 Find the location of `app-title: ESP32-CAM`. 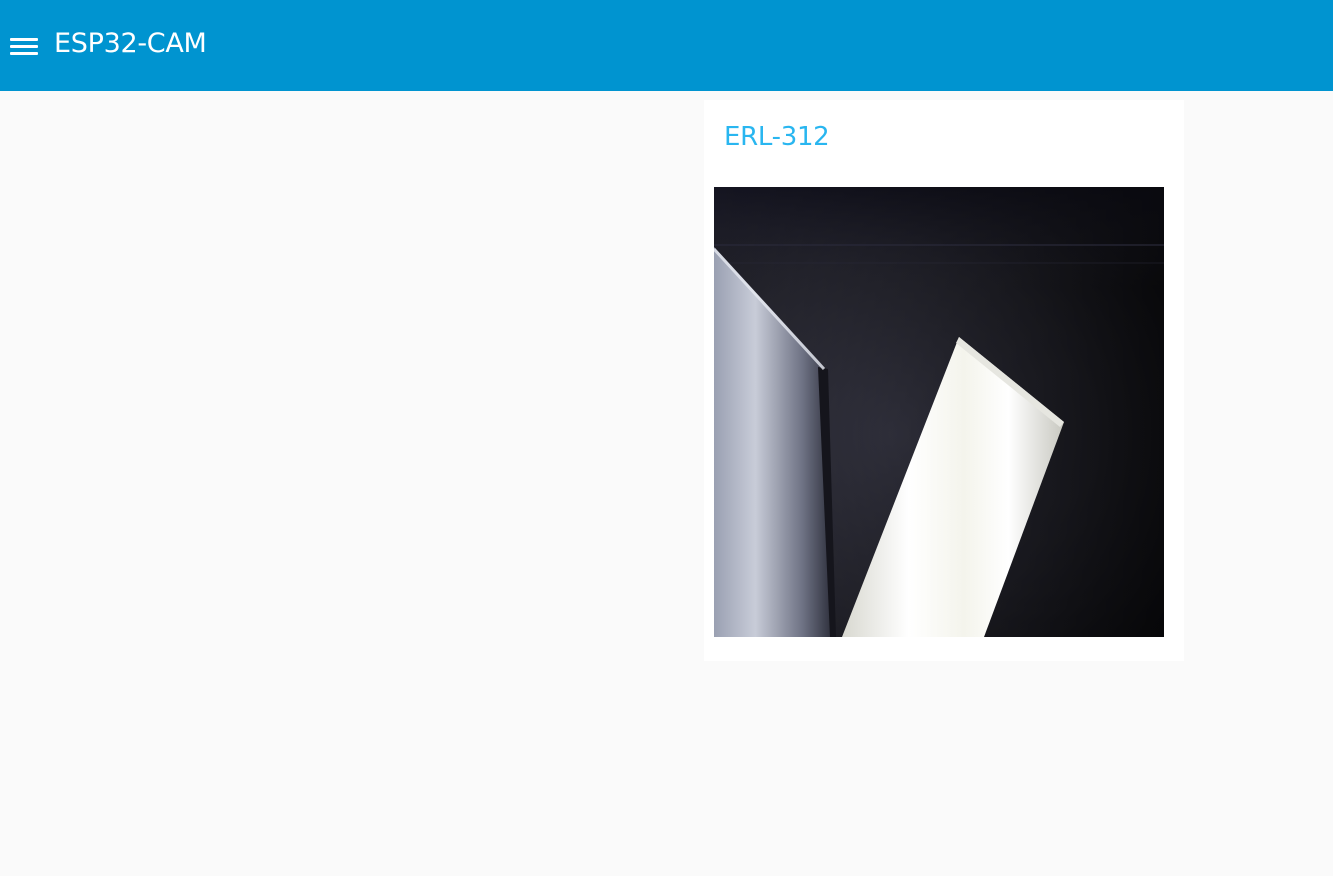

app-title: ESP32-CAM is located at coordinates (130, 43).